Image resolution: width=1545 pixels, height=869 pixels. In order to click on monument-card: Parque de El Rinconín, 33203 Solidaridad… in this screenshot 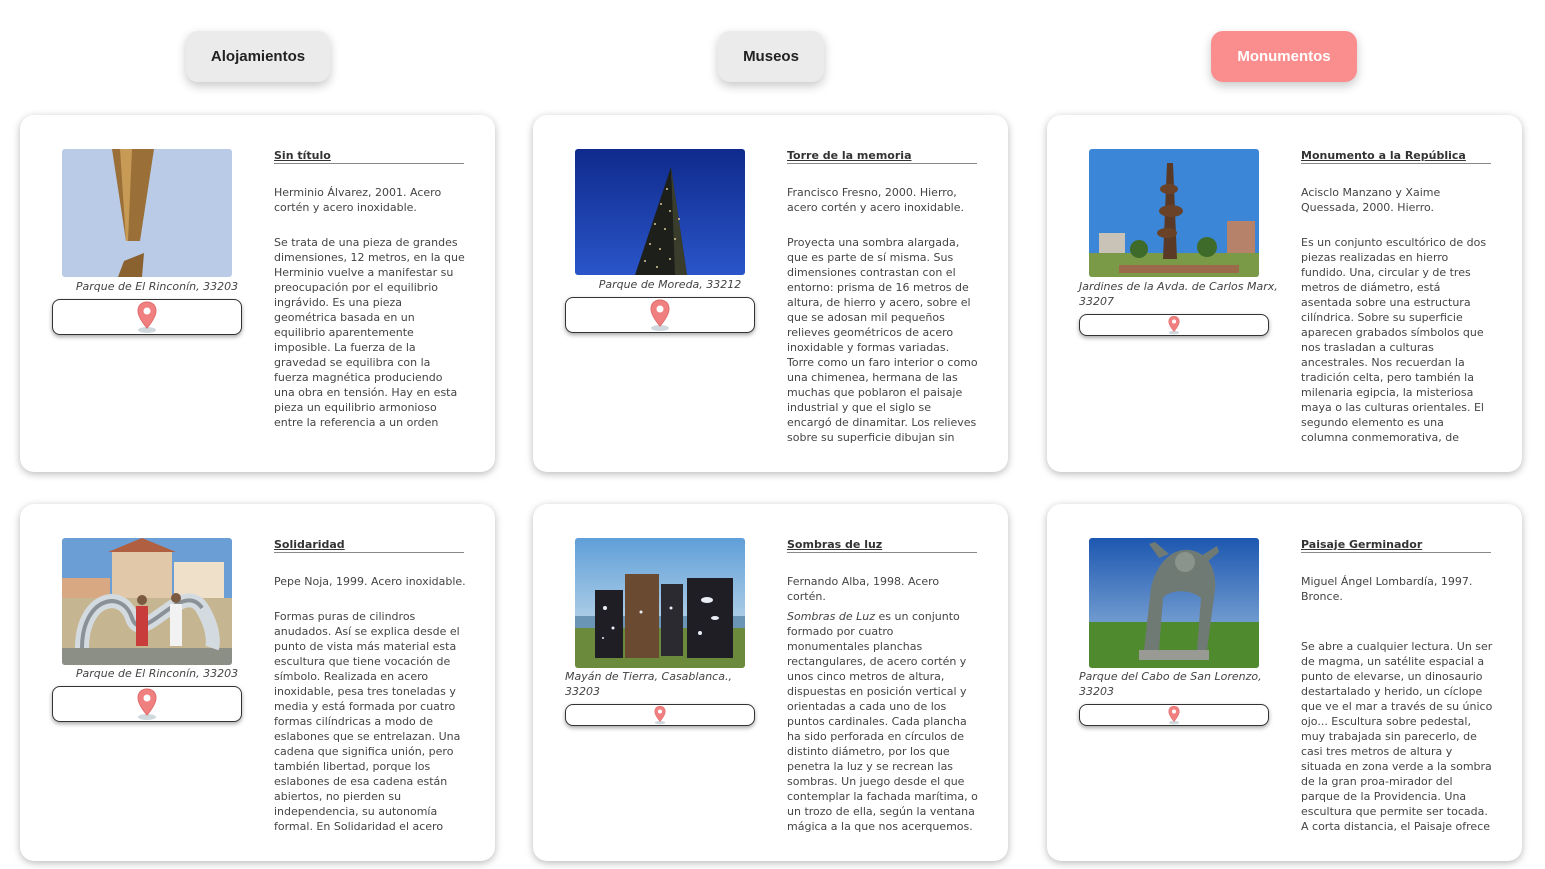, I will do `click(257, 682)`.